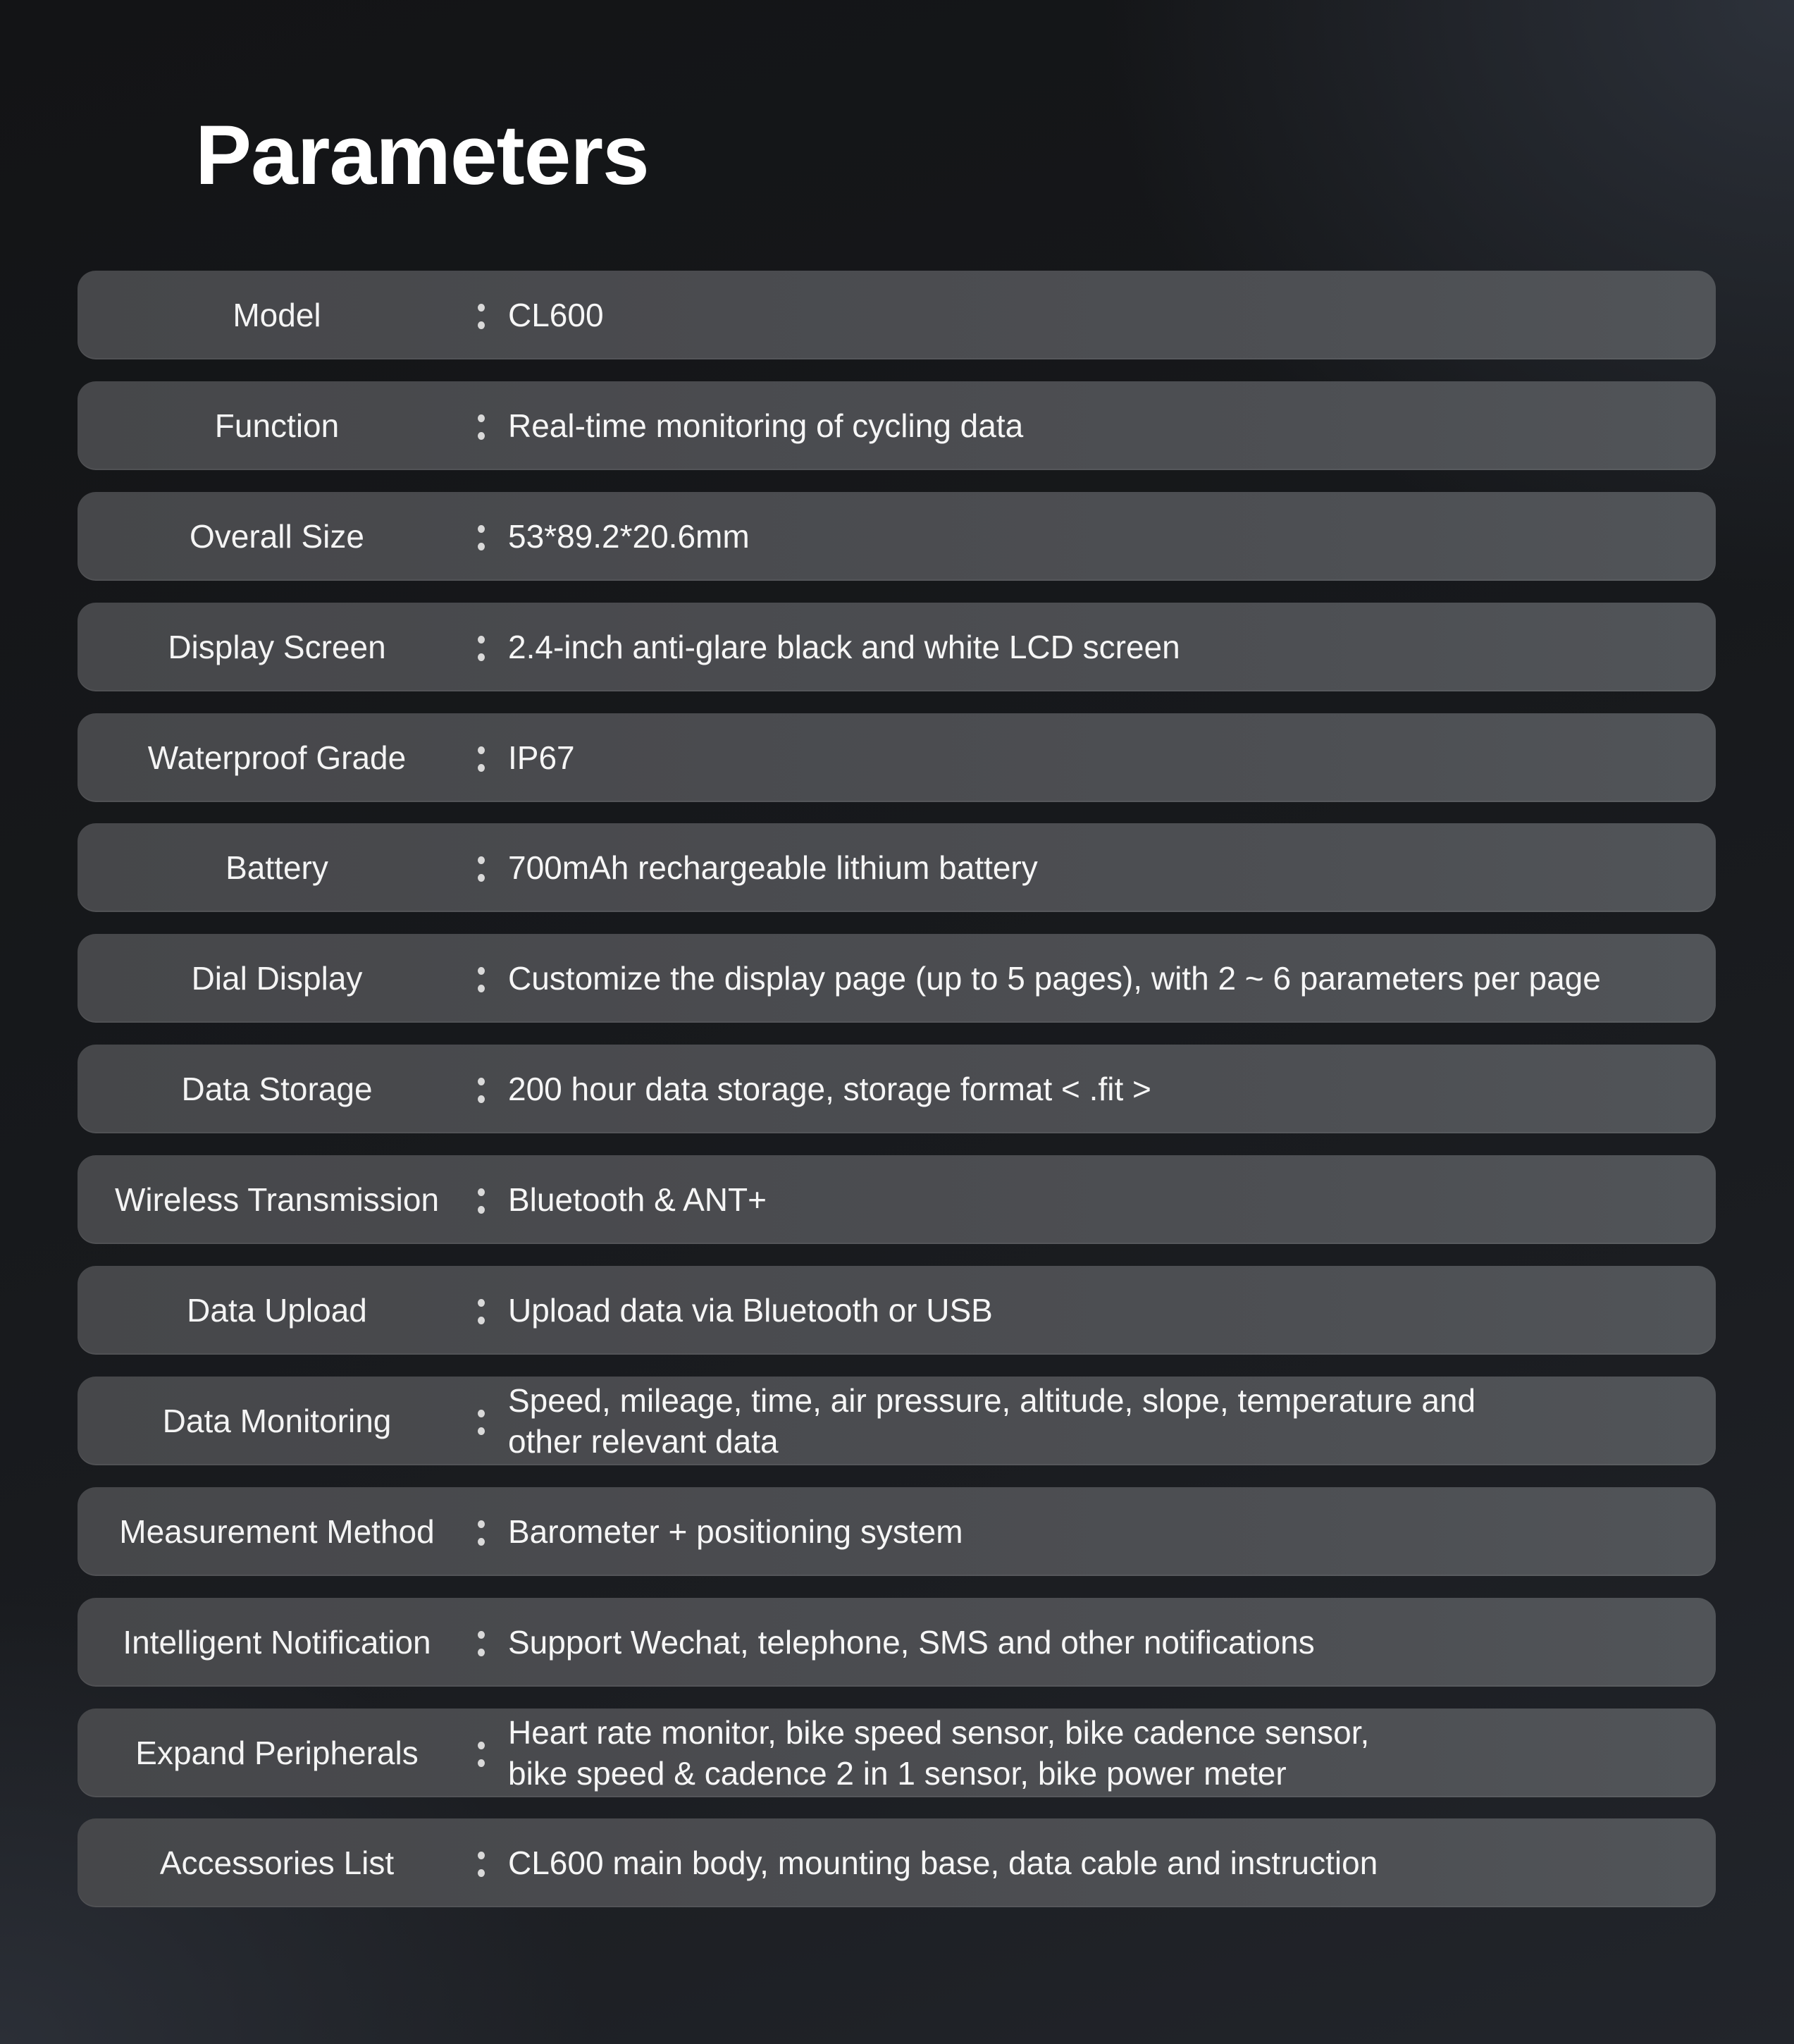 The height and width of the screenshot is (2044, 1794). What do you see at coordinates (773, 868) in the screenshot?
I see `param-value: 700mAh rechargeable lithium battery` at bounding box center [773, 868].